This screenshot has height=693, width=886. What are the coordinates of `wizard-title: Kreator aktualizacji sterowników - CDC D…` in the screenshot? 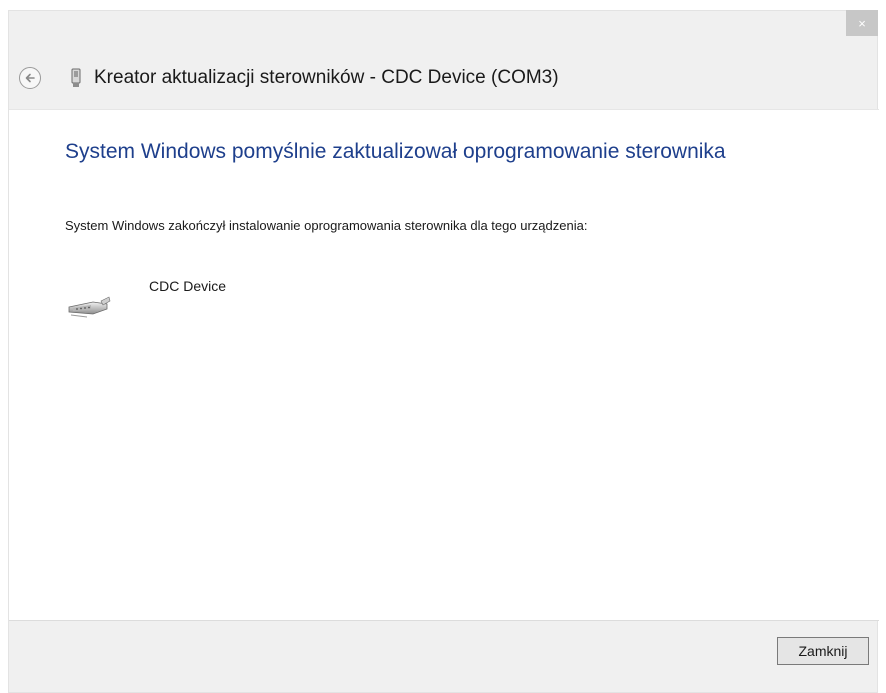 It's located at (326, 77).